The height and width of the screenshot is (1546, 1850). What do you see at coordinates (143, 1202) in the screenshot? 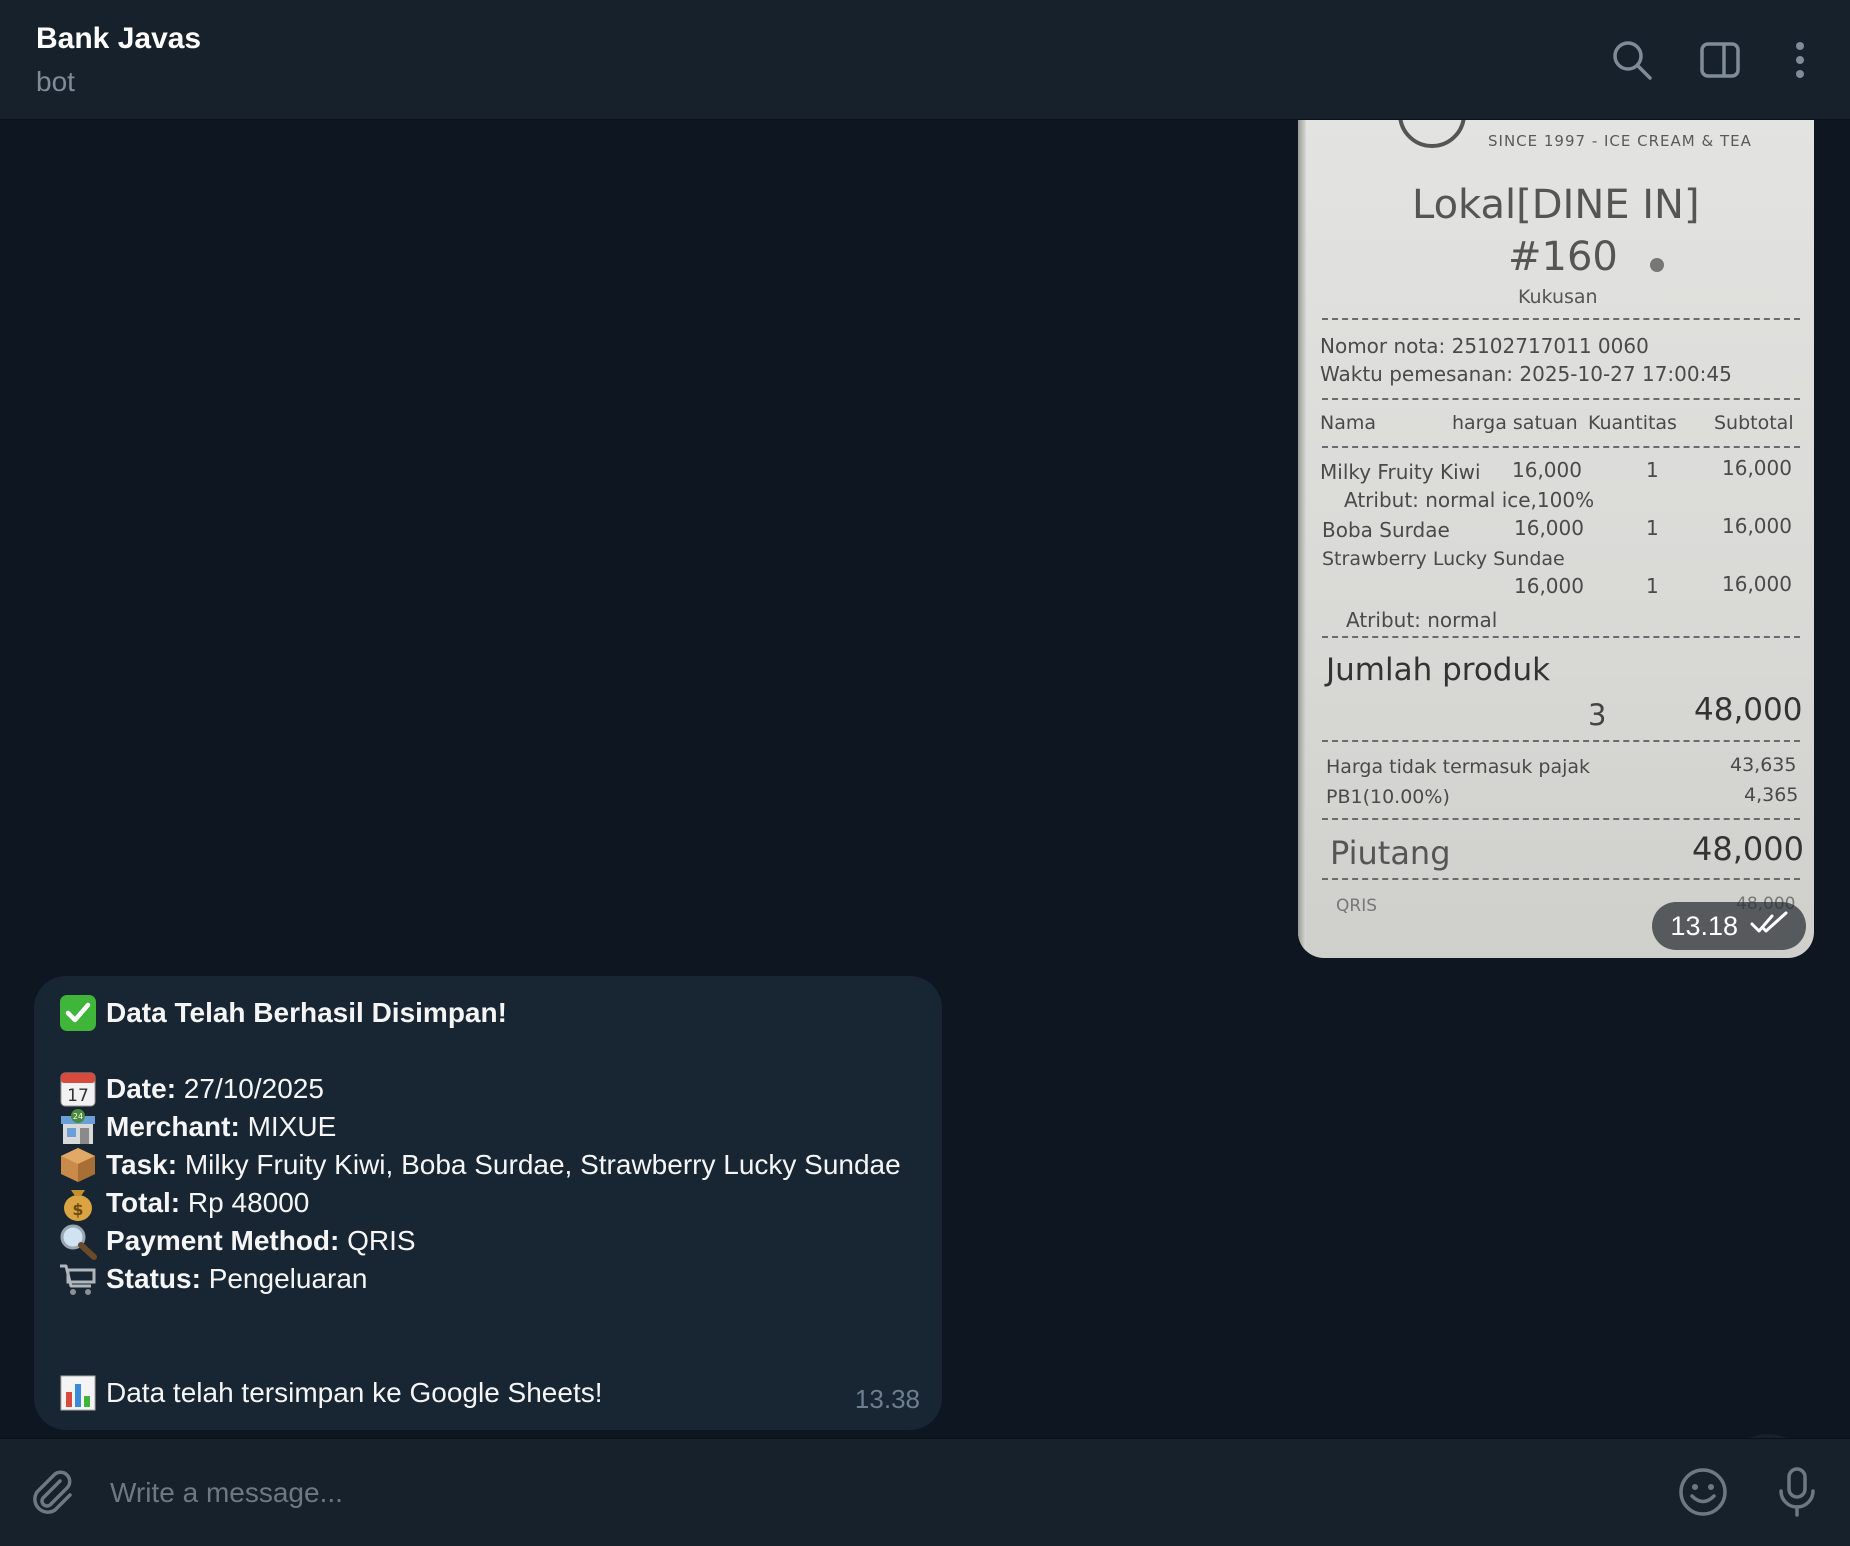
I see `field-label: Total:` at bounding box center [143, 1202].